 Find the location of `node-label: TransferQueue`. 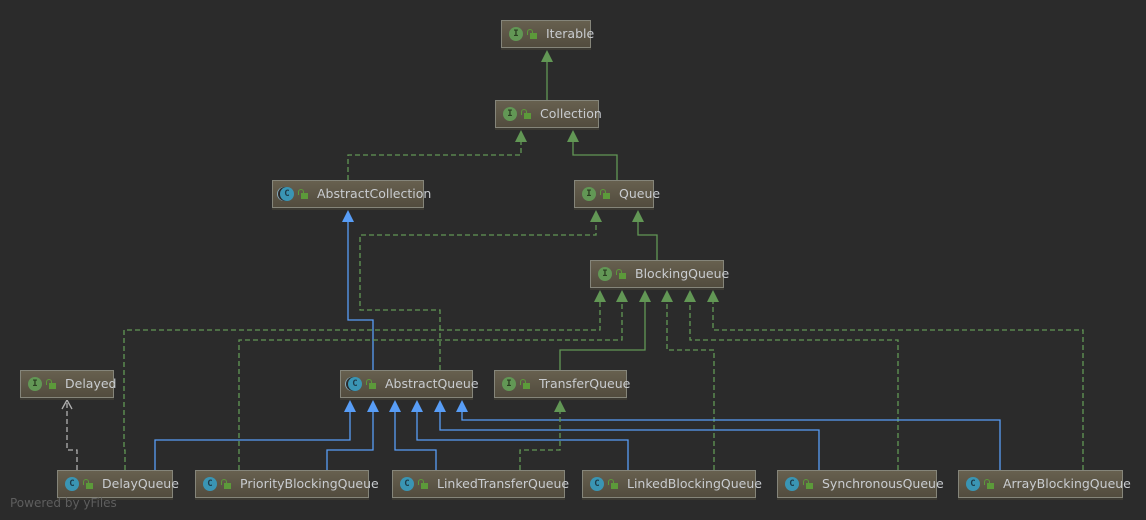

node-label: TransferQueue is located at coordinates (585, 383).